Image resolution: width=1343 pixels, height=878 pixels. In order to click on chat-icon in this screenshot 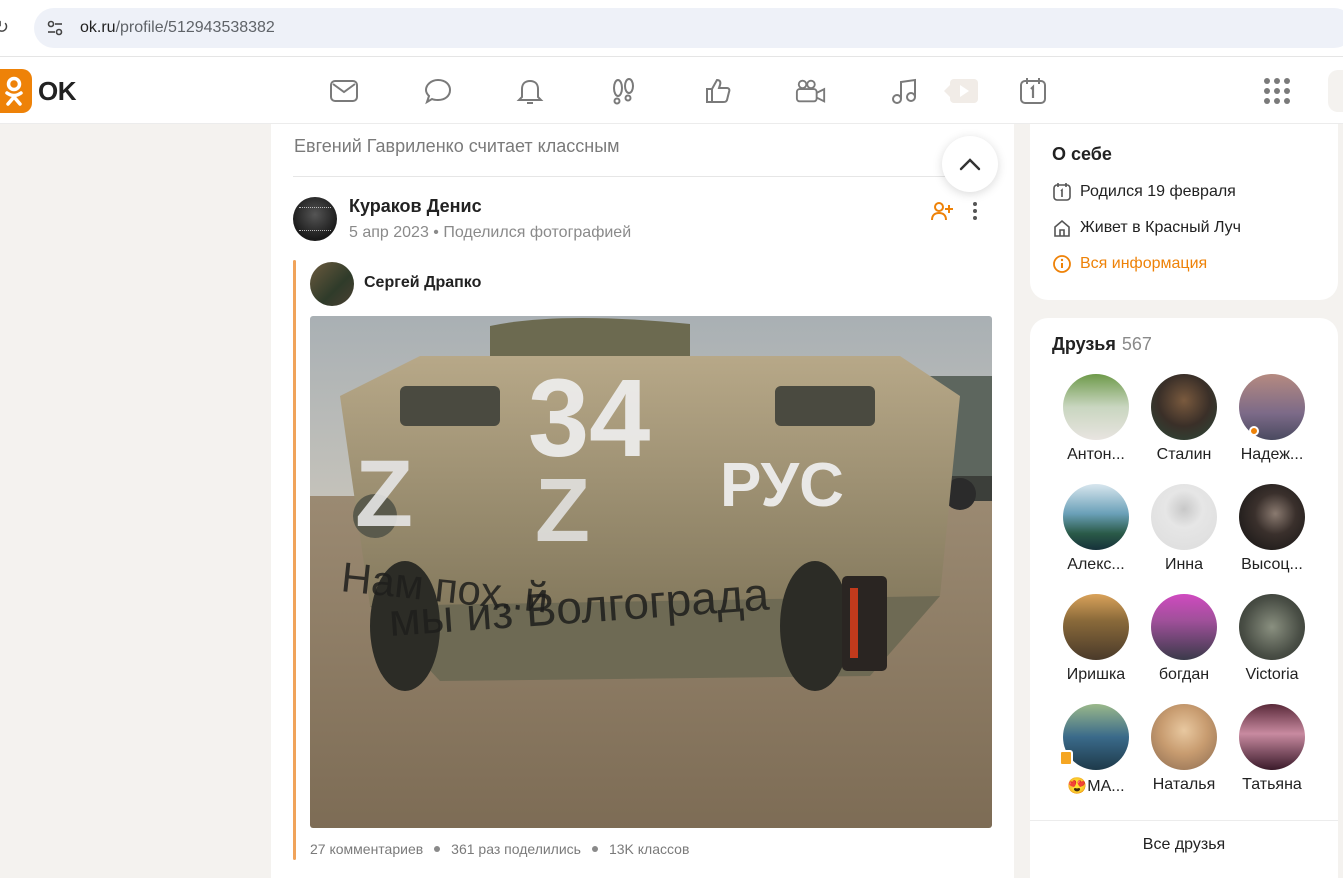, I will do `click(438, 91)`.